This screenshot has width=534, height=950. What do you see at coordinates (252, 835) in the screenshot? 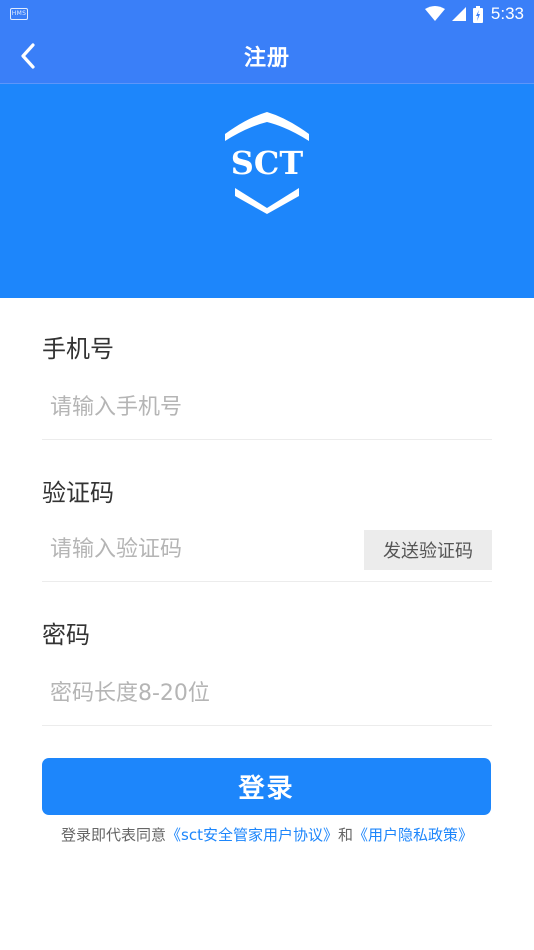
I see `terms-link: 《sct安全管家用户协议》` at bounding box center [252, 835].